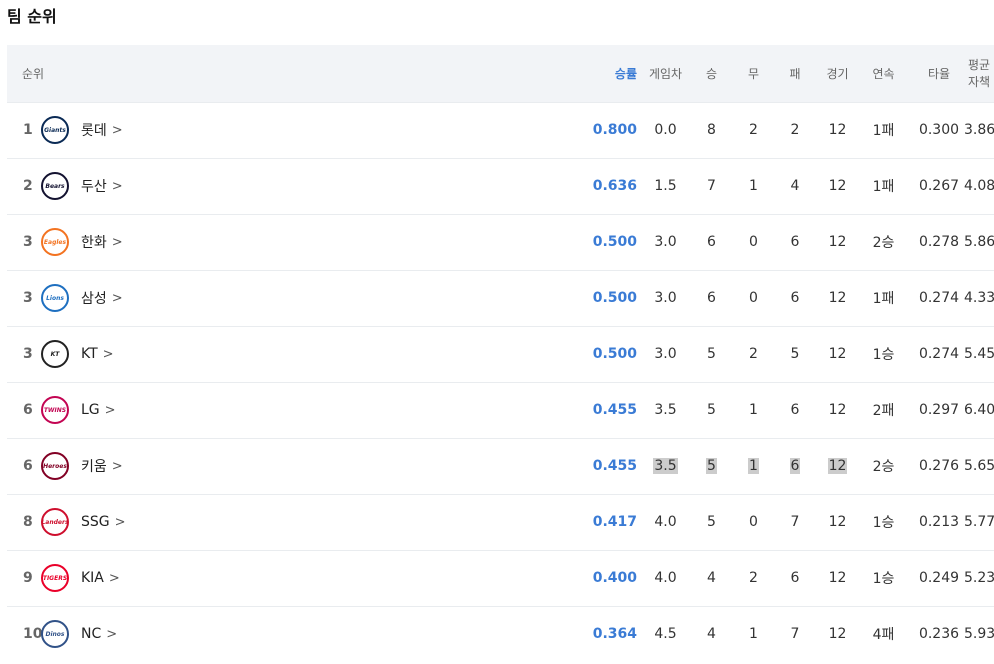 Image resolution: width=994 pixels, height=664 pixels. I want to click on stat-d: 2, so click(753, 578).